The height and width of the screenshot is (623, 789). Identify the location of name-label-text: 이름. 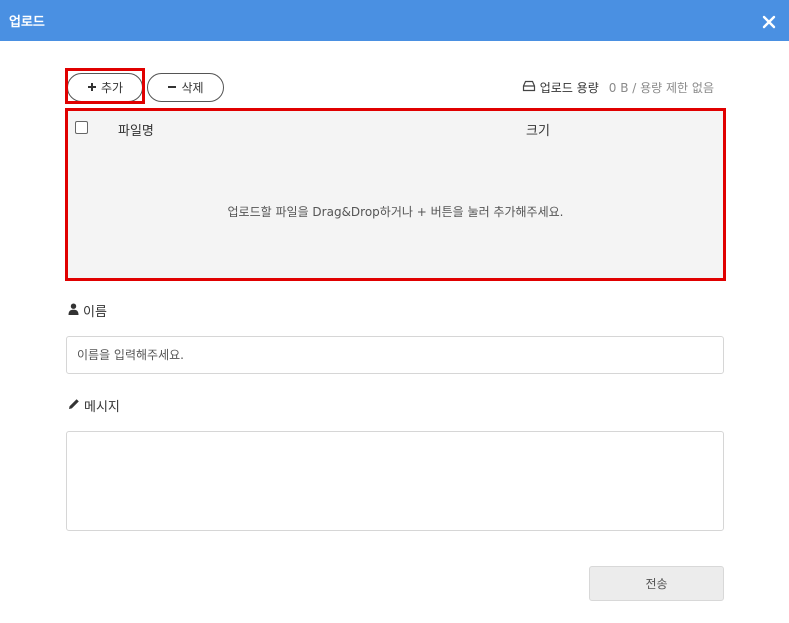
(95, 312).